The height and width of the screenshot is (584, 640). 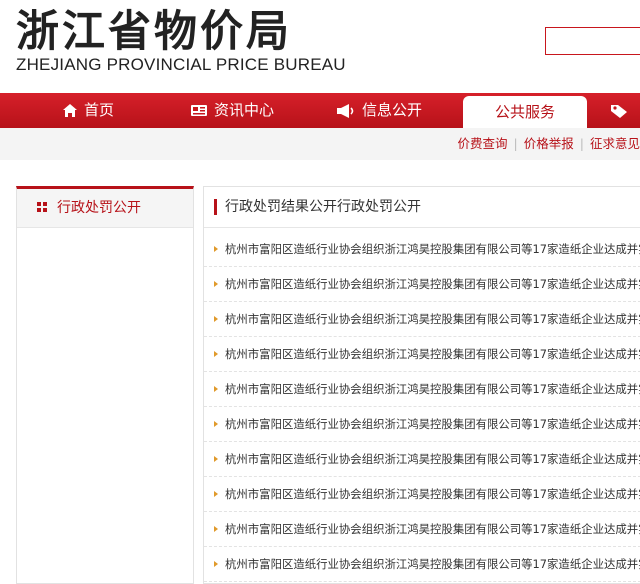 What do you see at coordinates (320, 110) in the screenshot?
I see `main-nav: 首页 资讯中心 信息公开 公共服务` at bounding box center [320, 110].